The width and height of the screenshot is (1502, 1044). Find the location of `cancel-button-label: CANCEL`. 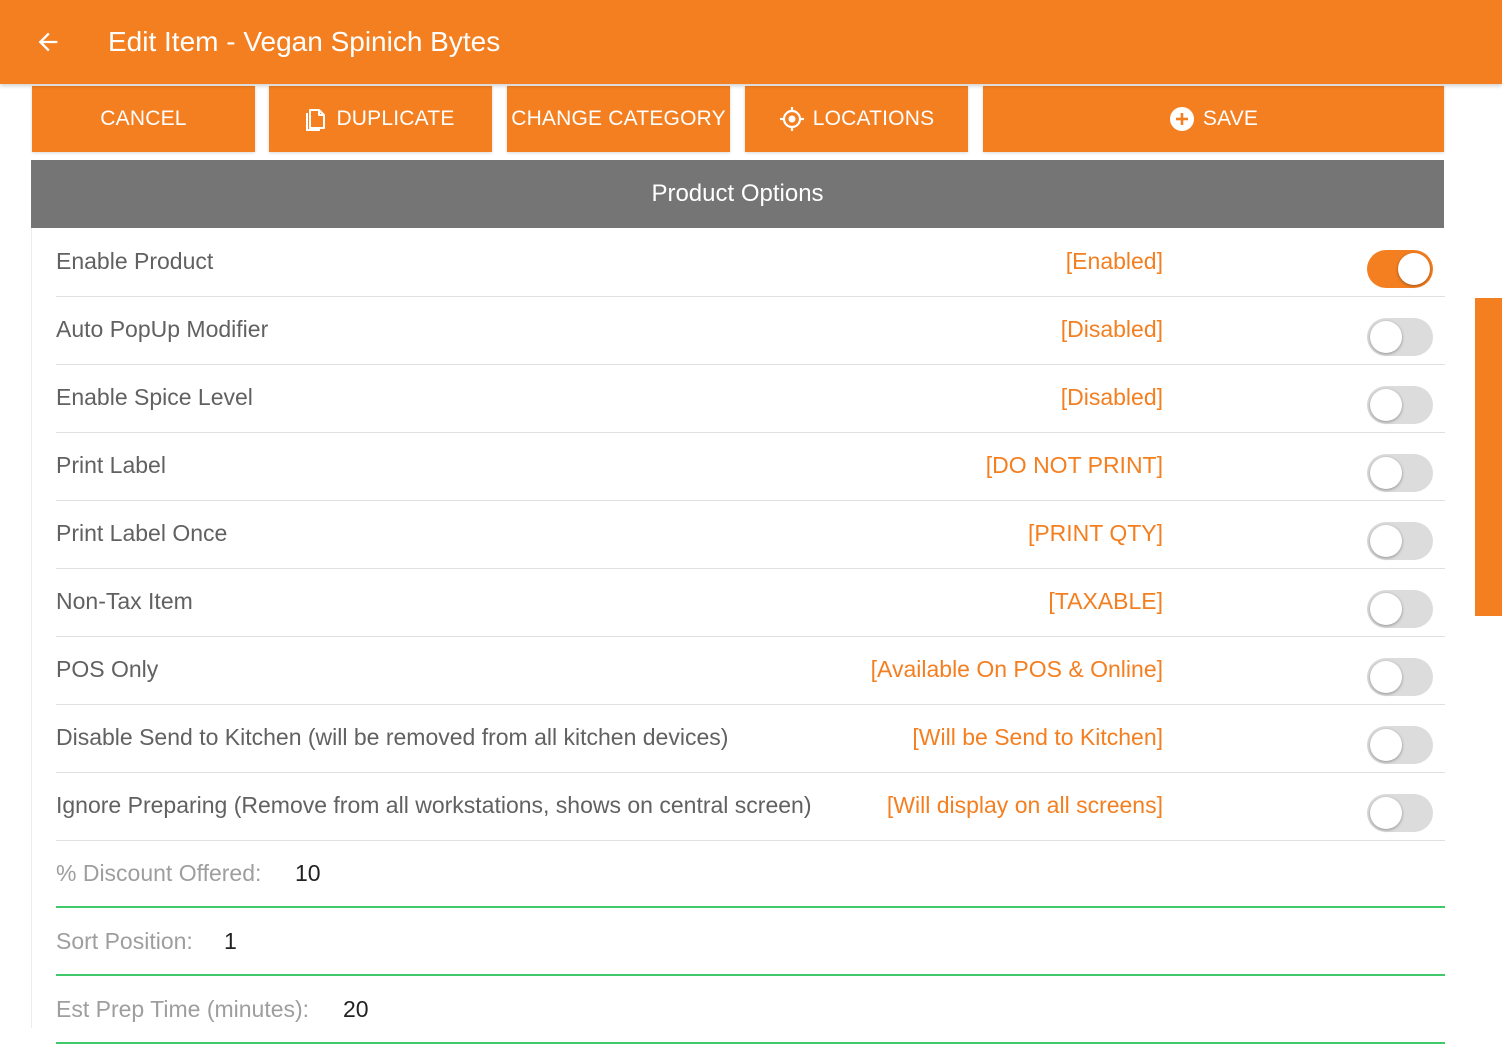

cancel-button-label: CANCEL is located at coordinates (143, 118).